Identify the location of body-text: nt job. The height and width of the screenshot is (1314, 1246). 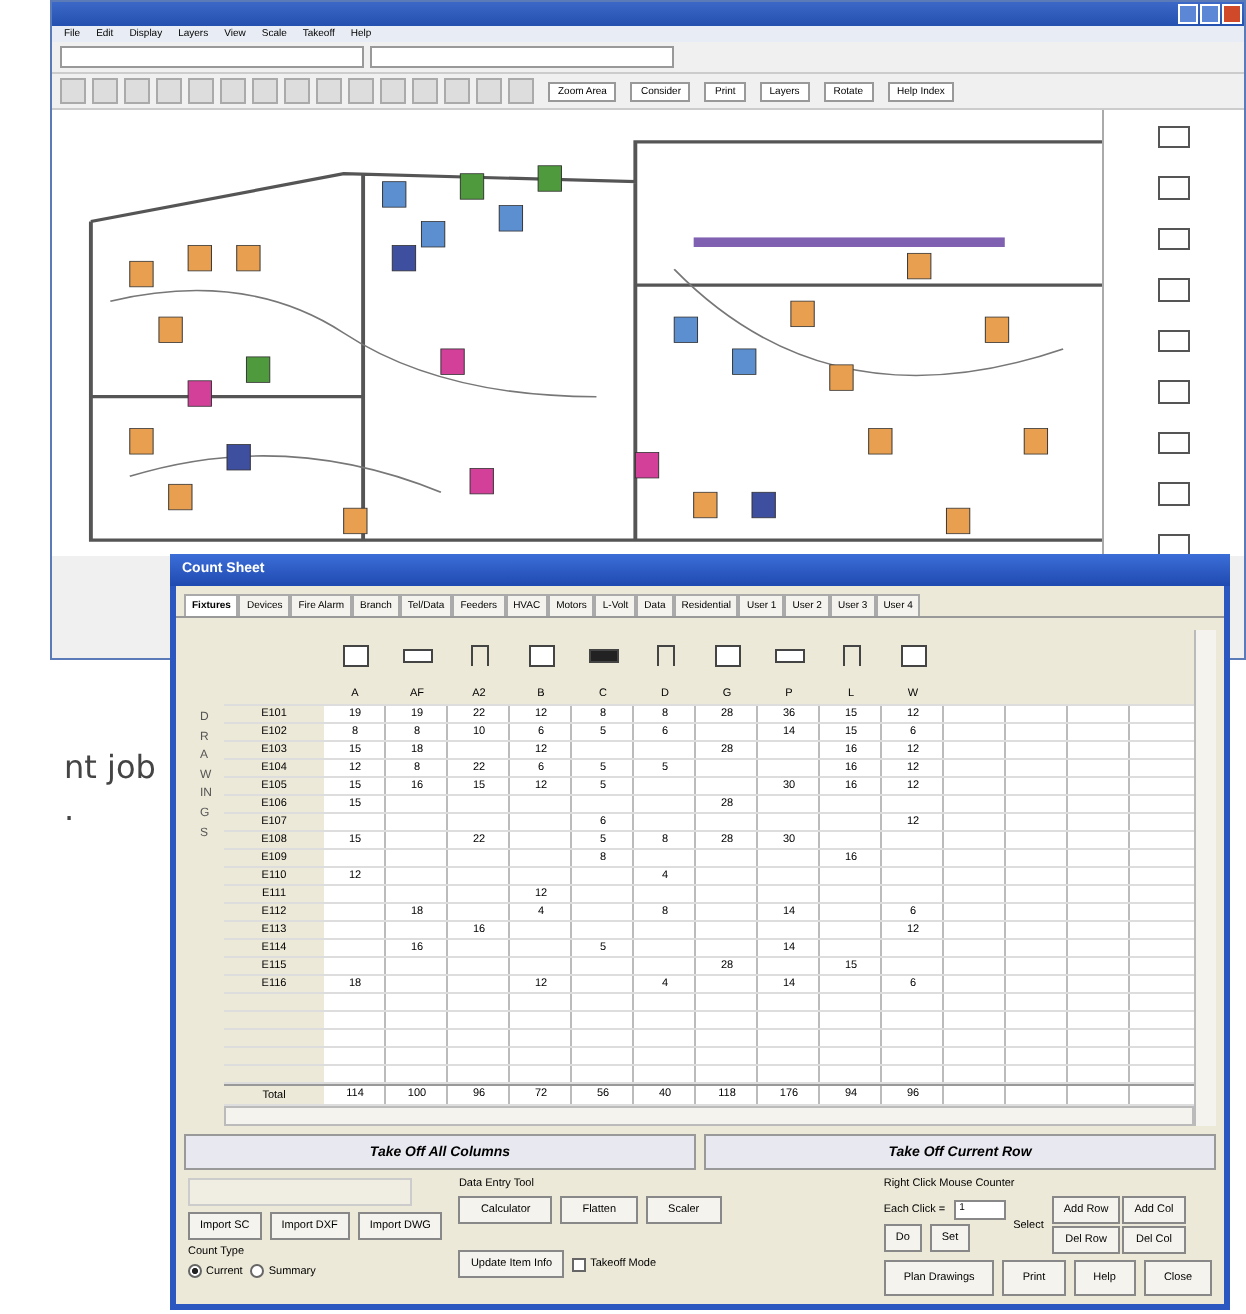
(110, 767).